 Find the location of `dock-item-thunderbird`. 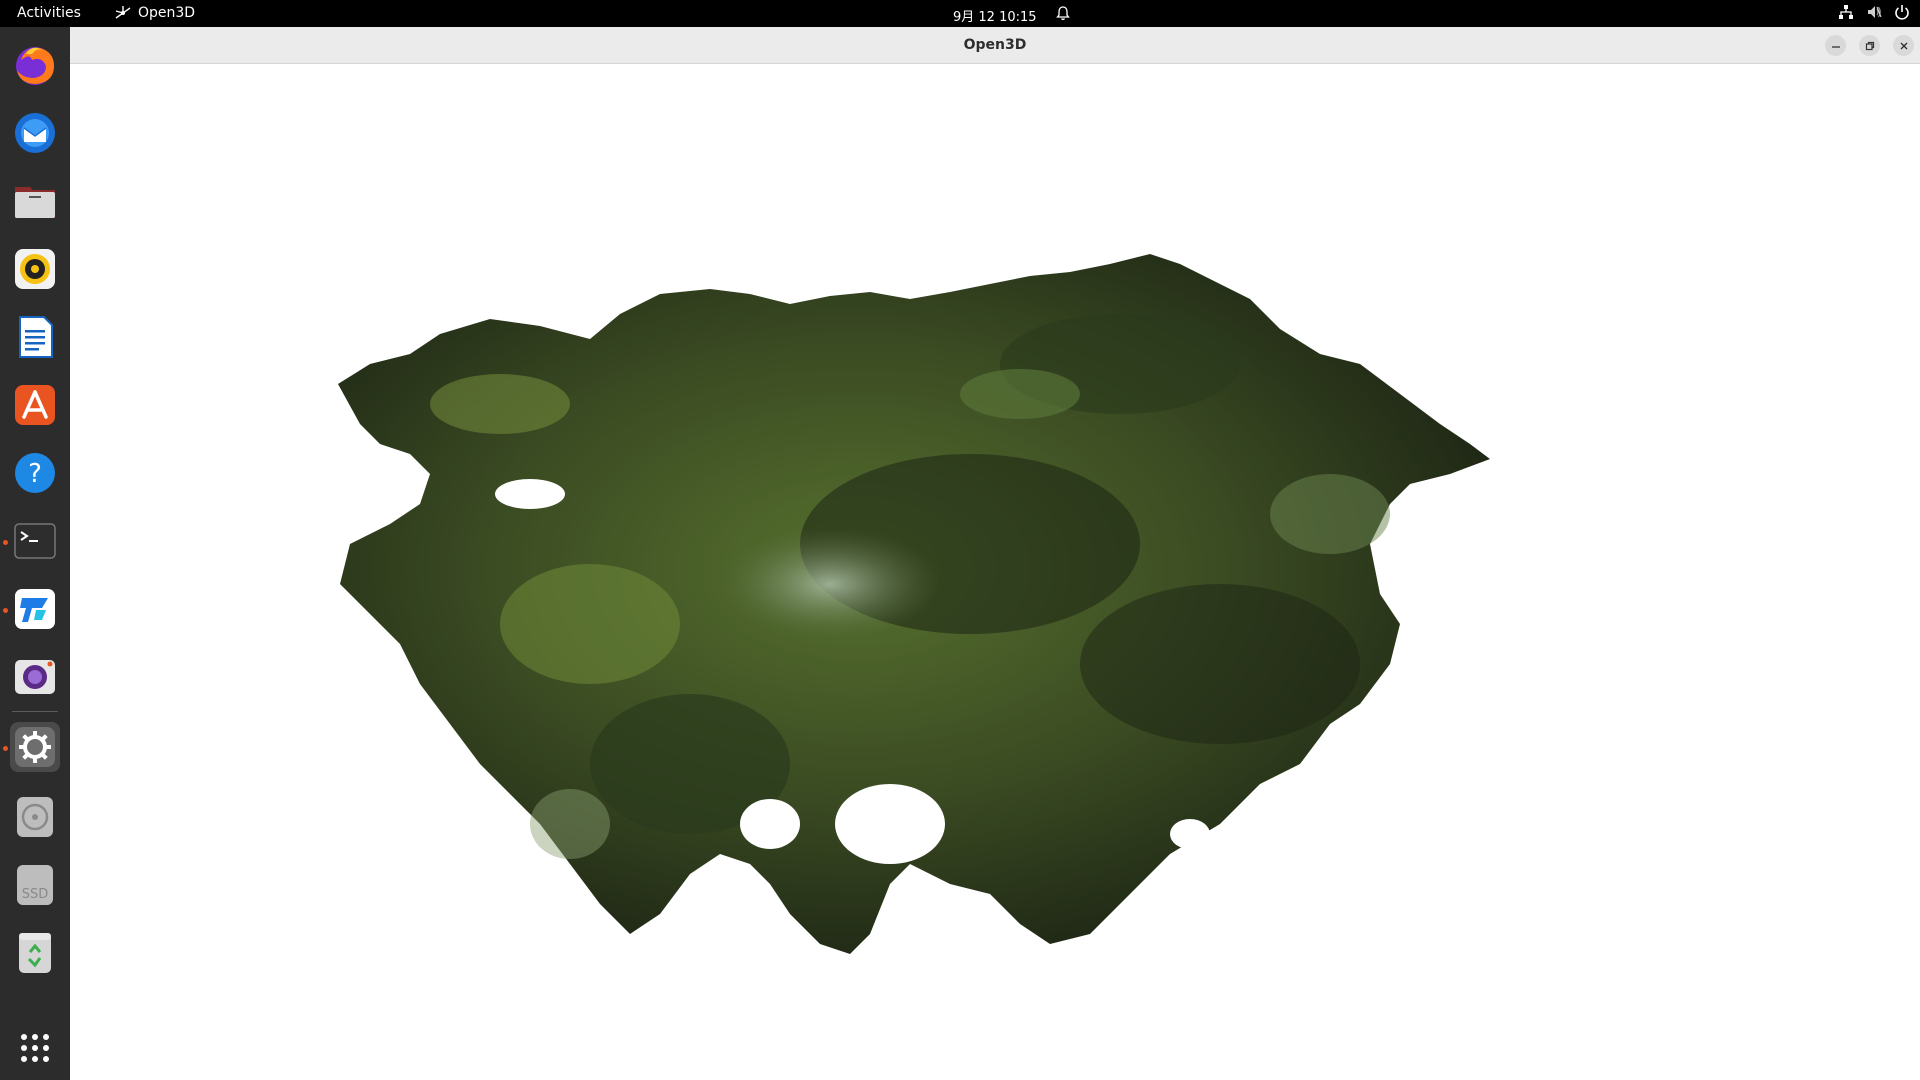

dock-item-thunderbird is located at coordinates (35, 133).